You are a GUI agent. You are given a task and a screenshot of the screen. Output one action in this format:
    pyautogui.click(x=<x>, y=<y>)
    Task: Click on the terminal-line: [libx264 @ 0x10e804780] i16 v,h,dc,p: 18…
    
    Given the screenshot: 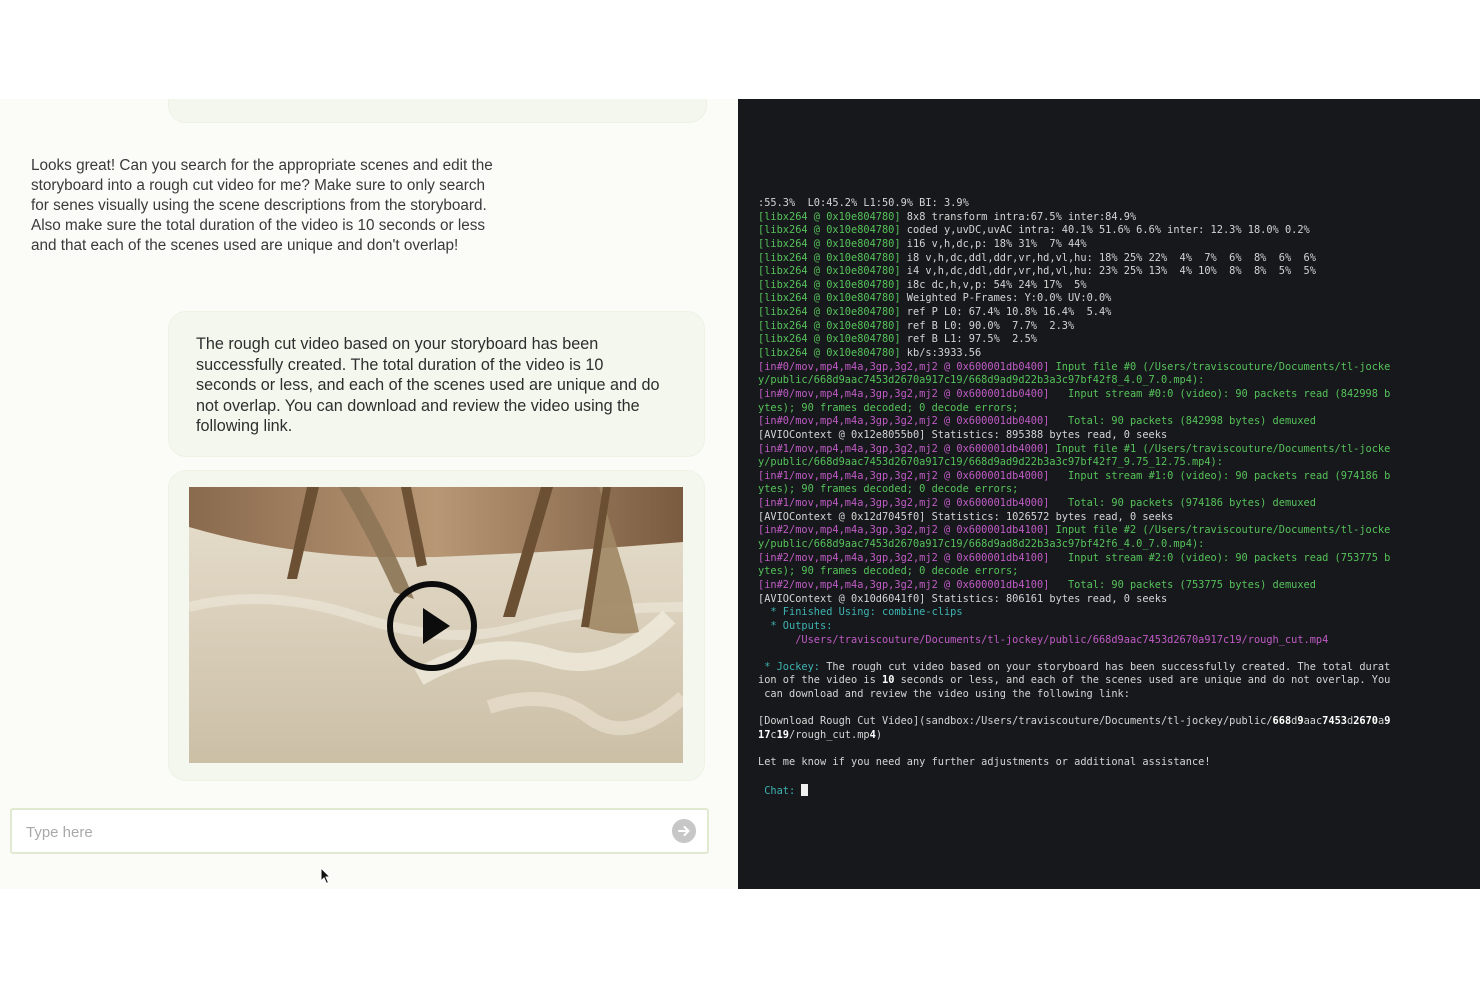 What is the action you would take?
    pyautogui.click(x=1113, y=245)
    